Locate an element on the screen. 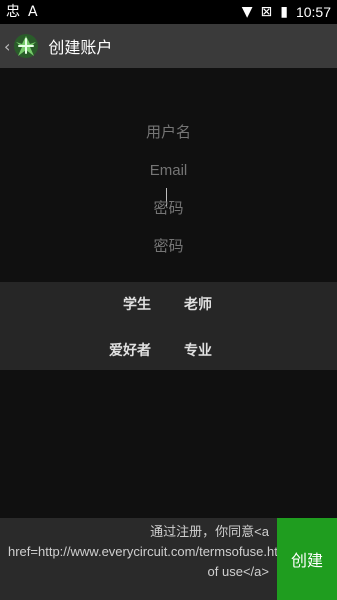 The height and width of the screenshot is (600, 337). username-input is located at coordinates (168, 133).